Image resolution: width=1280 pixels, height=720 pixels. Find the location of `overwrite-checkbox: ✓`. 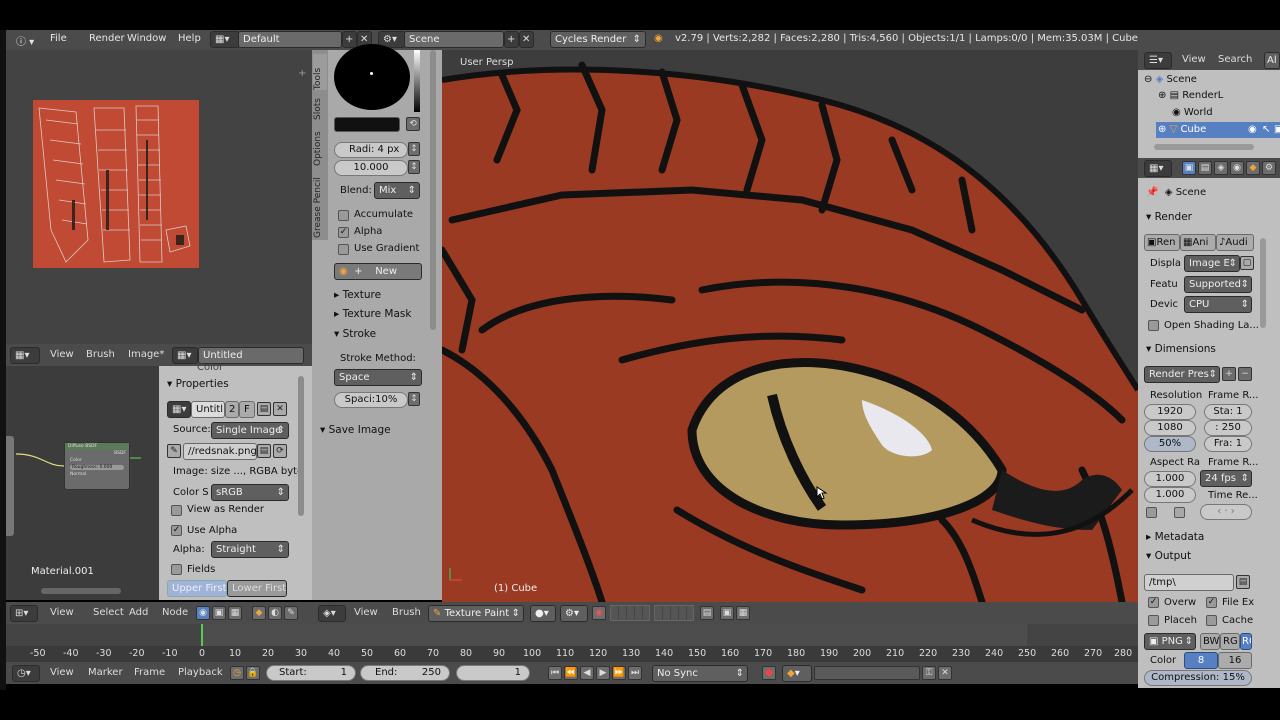

overwrite-checkbox: ✓ is located at coordinates (1153, 602).